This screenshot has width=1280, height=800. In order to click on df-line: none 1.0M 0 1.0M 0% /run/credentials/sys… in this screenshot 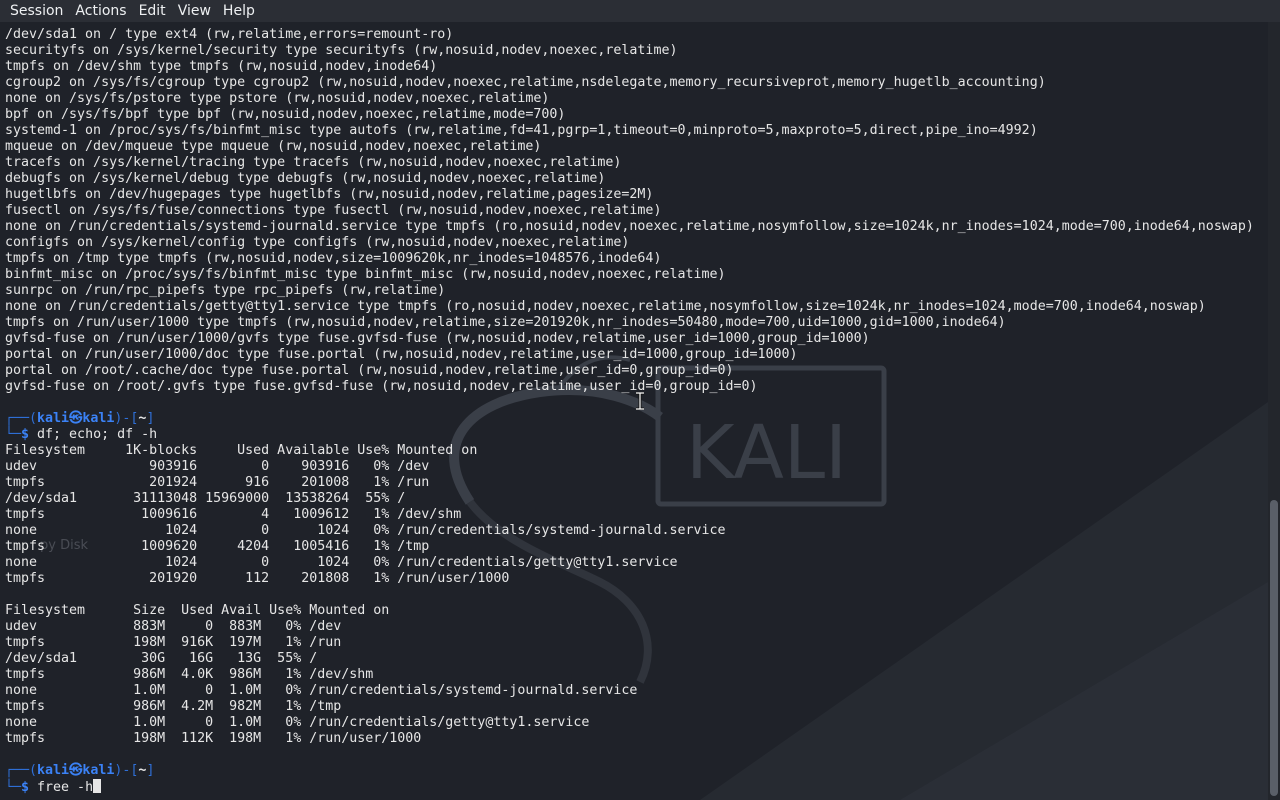, I will do `click(321, 690)`.